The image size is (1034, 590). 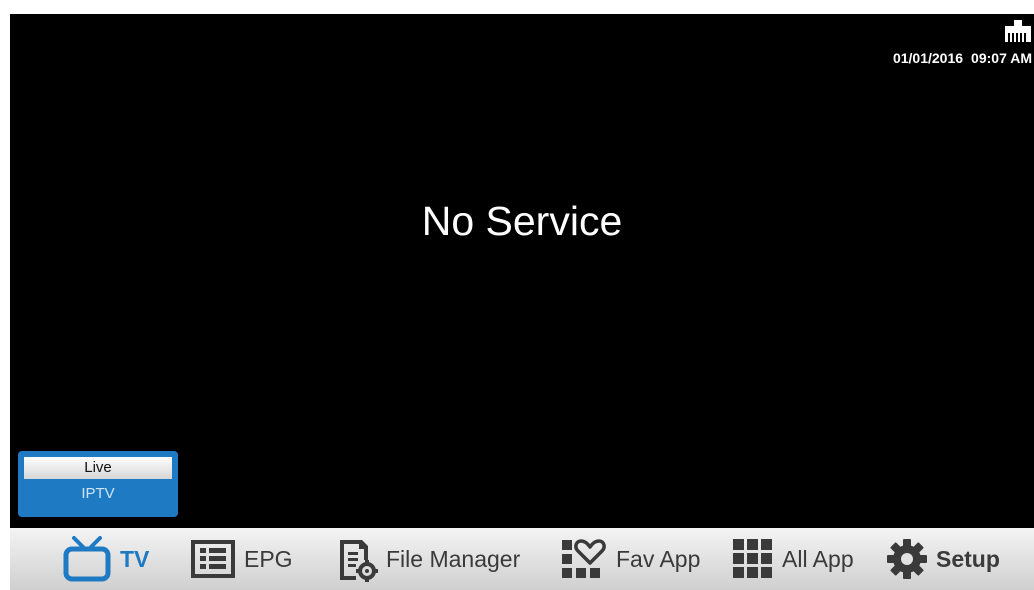 I want to click on epg-icon, so click(x=213, y=559).